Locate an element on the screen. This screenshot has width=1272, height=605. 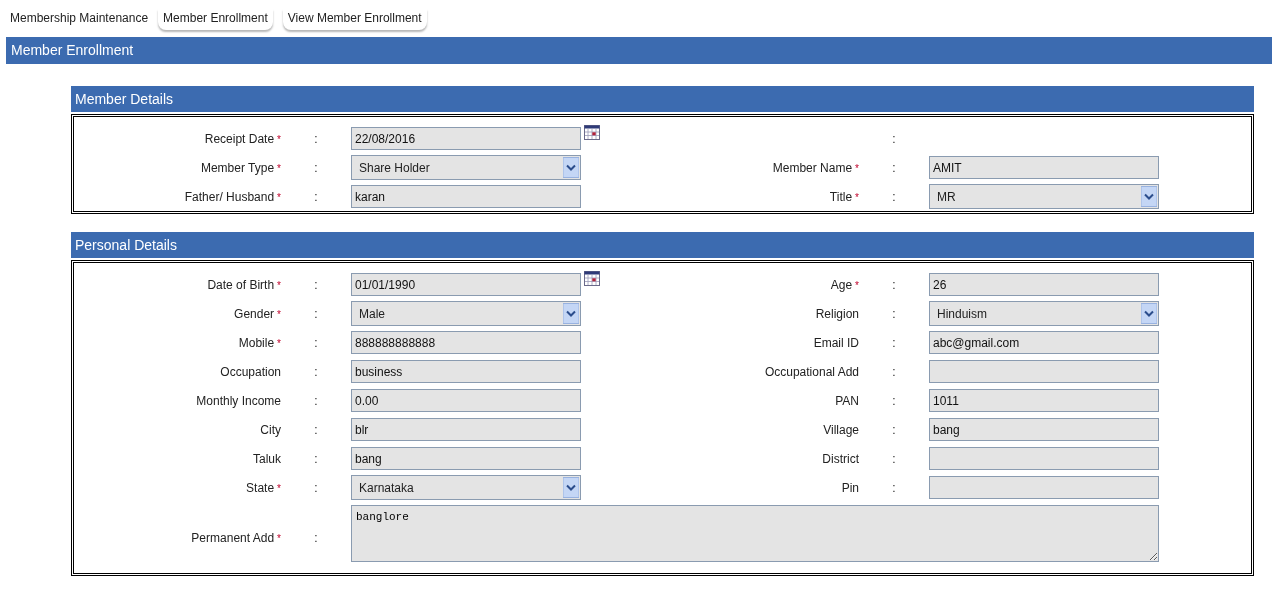
input-field: blr is located at coordinates (466, 429).